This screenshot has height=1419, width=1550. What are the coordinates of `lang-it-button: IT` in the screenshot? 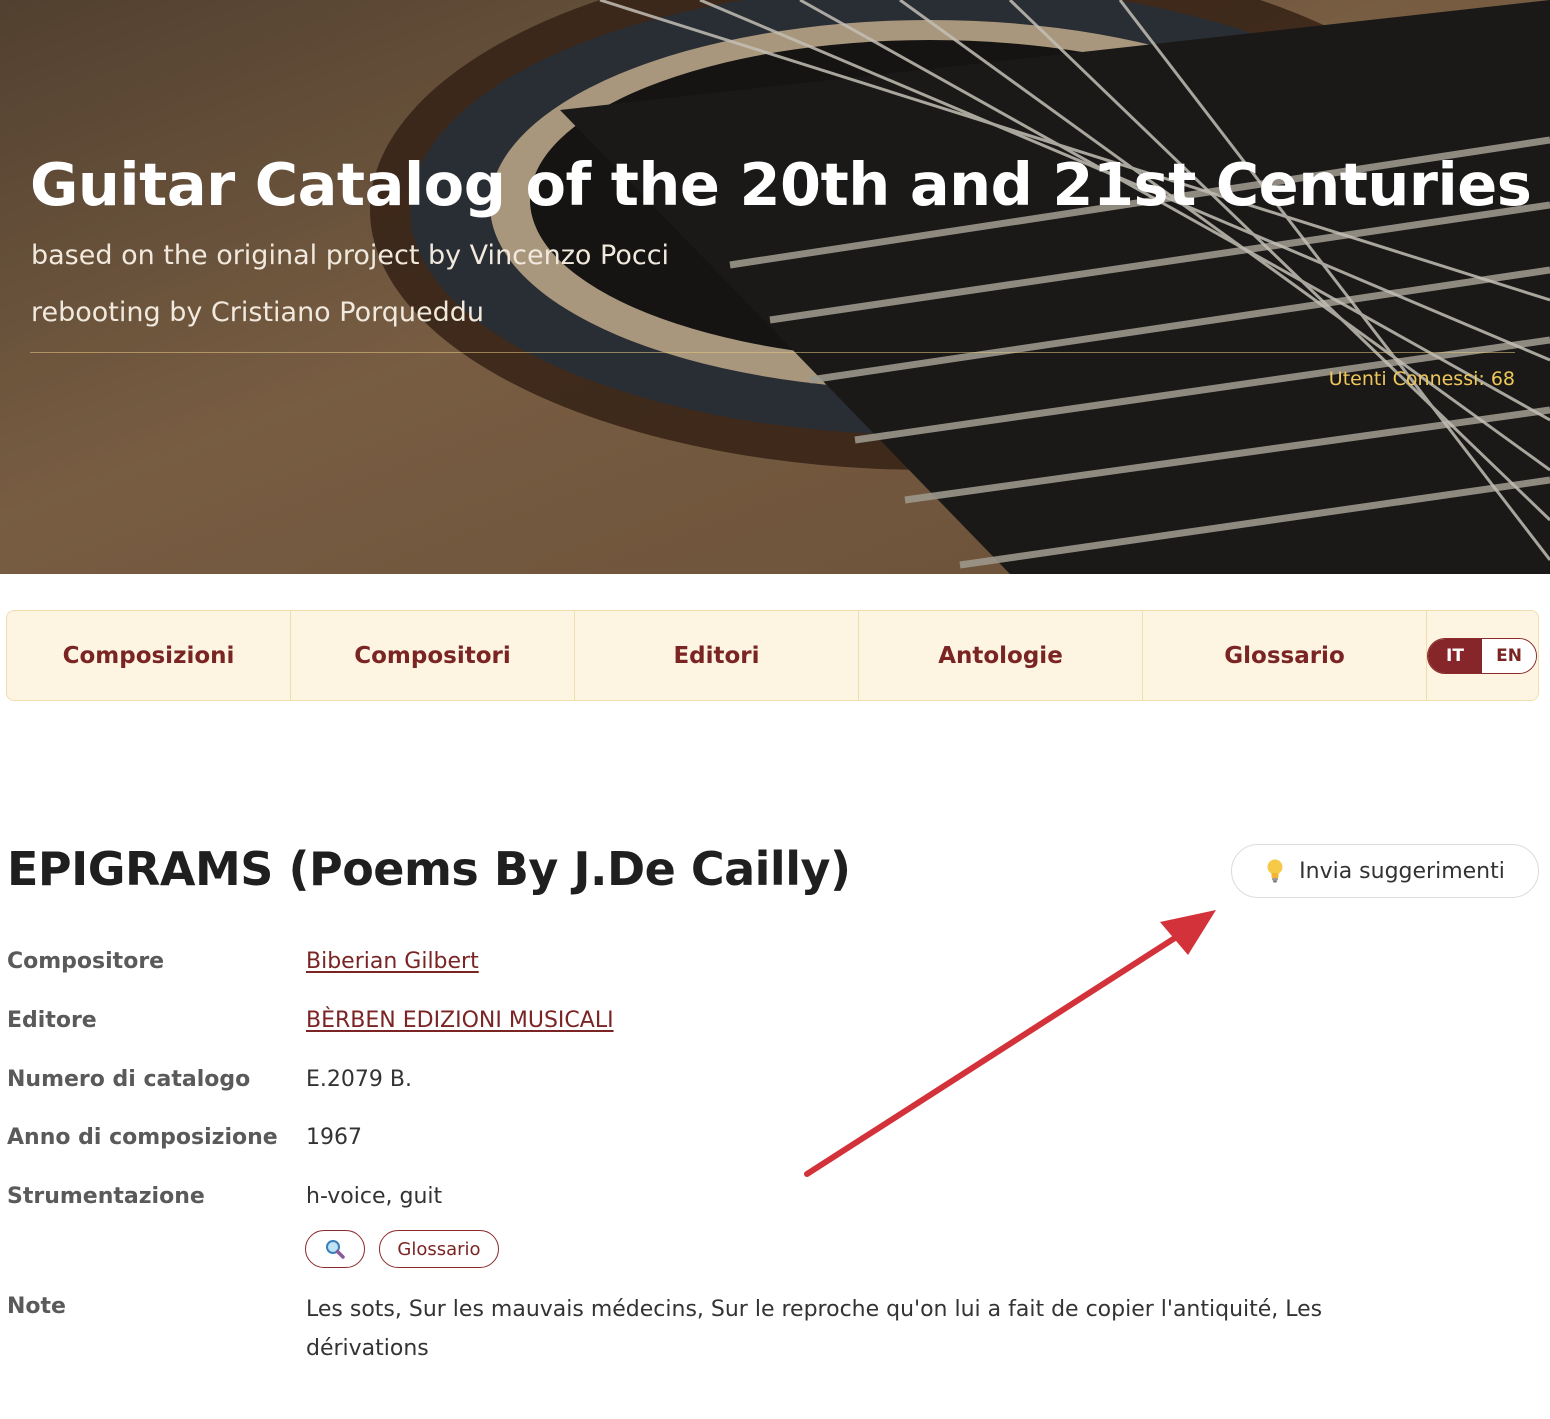 It's located at (1455, 655).